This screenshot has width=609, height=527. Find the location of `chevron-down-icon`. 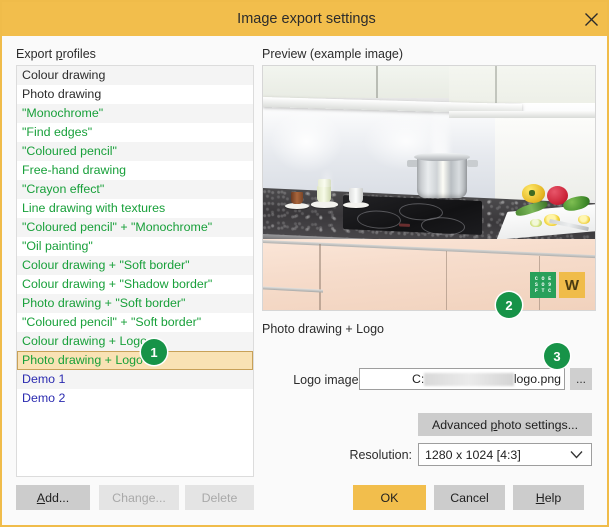

chevron-down-icon is located at coordinates (580, 454).